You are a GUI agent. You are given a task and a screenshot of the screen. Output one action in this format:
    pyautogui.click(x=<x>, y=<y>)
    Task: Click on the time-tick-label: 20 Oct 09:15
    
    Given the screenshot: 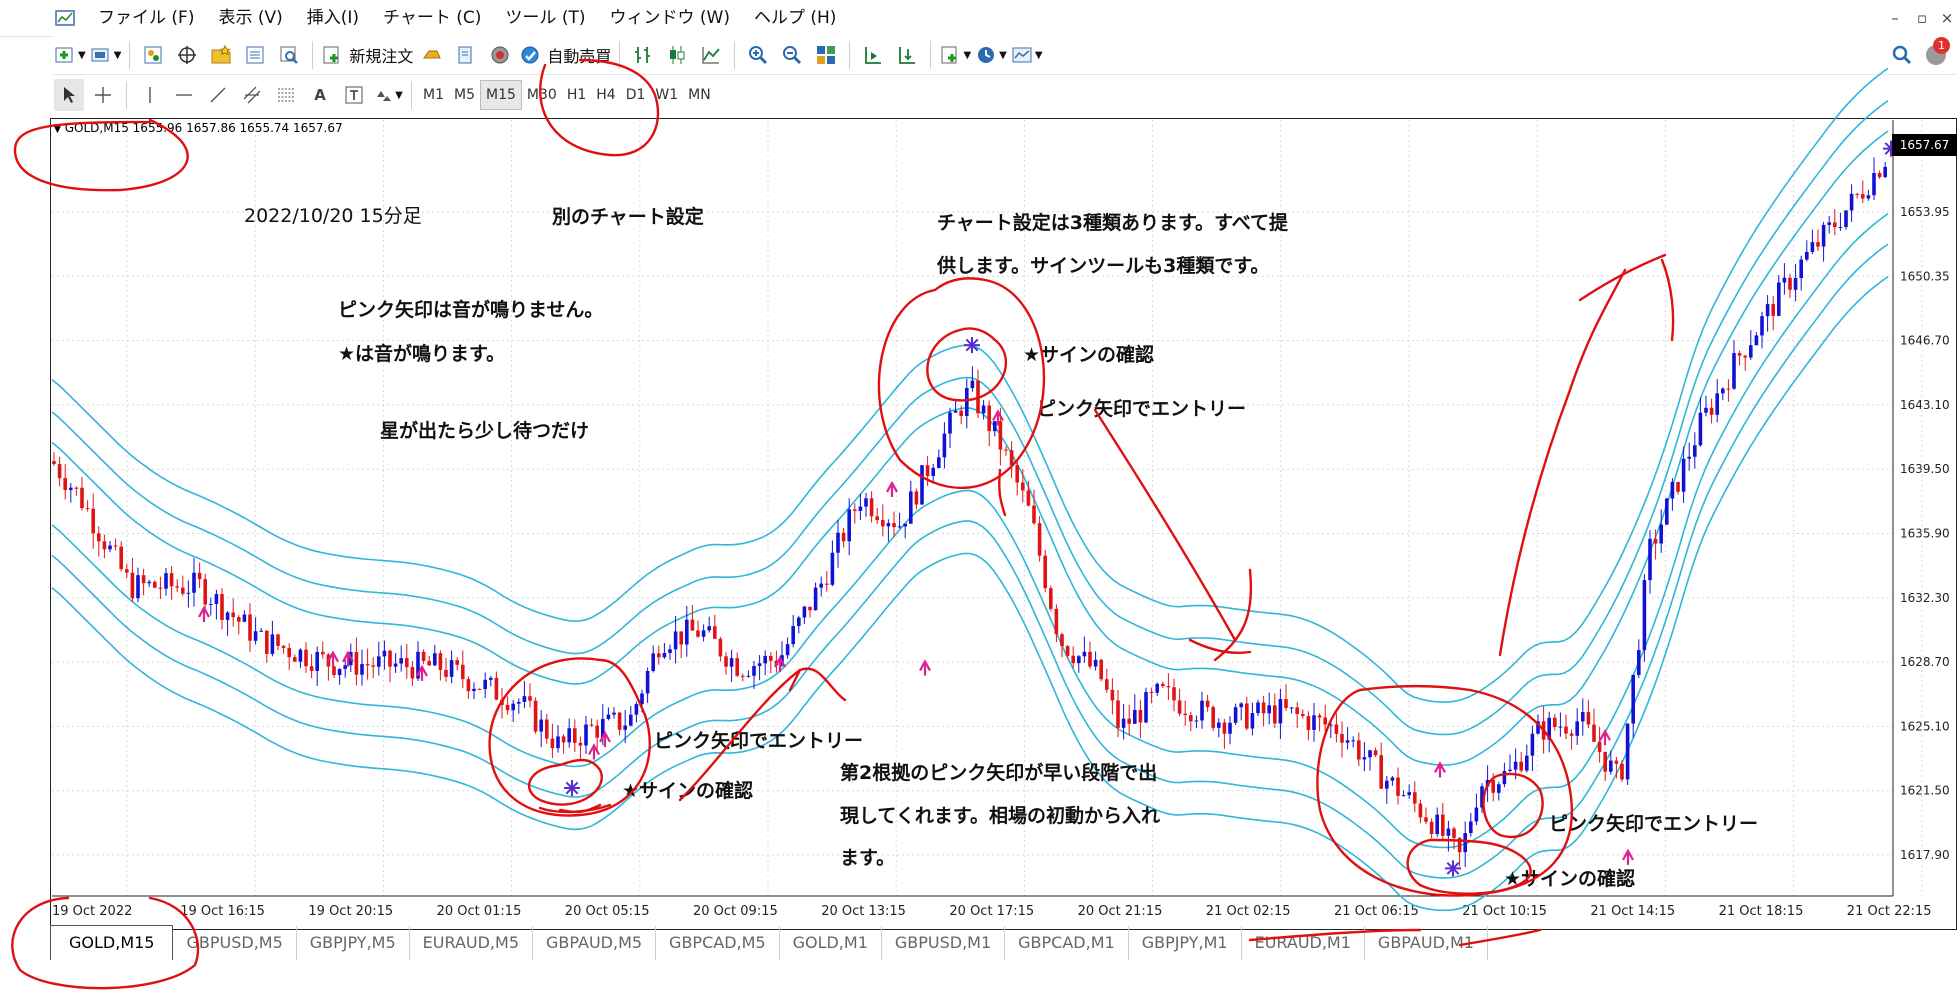 What is the action you would take?
    pyautogui.click(x=735, y=911)
    